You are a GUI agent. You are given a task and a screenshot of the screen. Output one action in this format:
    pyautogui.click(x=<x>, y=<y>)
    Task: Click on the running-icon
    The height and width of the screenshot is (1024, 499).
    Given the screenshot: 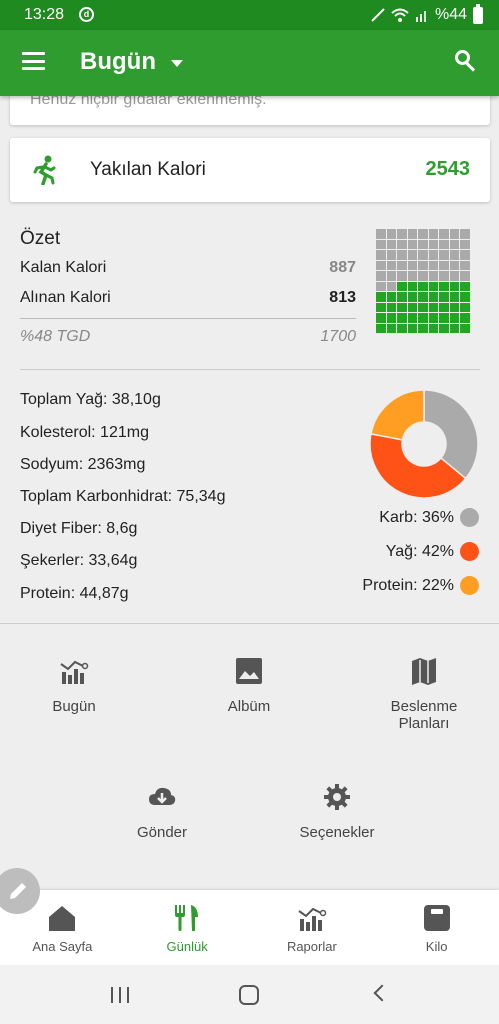 What is the action you would take?
    pyautogui.click(x=44, y=170)
    